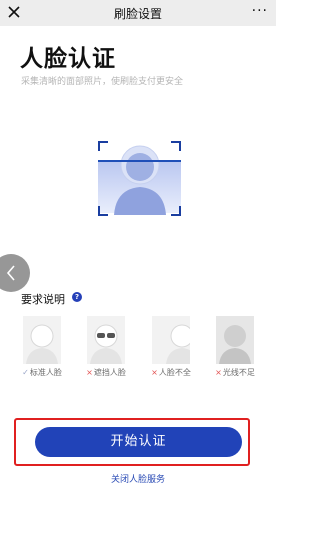 Image resolution: width=320 pixels, height=536 pixels. What do you see at coordinates (138, 351) in the screenshot?
I see `example-list: ✓ 标准人脸 × 遮挡人脸 × 人脸不全 × 光线不足` at bounding box center [138, 351].